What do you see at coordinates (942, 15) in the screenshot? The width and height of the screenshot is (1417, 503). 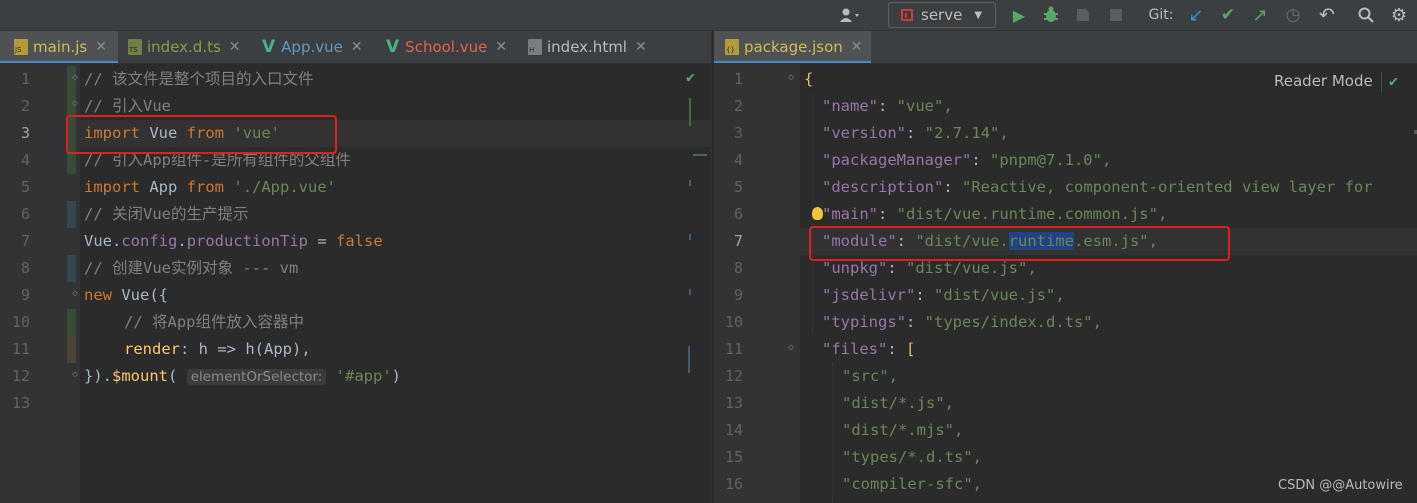 I see `run-config-dropdown: serve ▼` at bounding box center [942, 15].